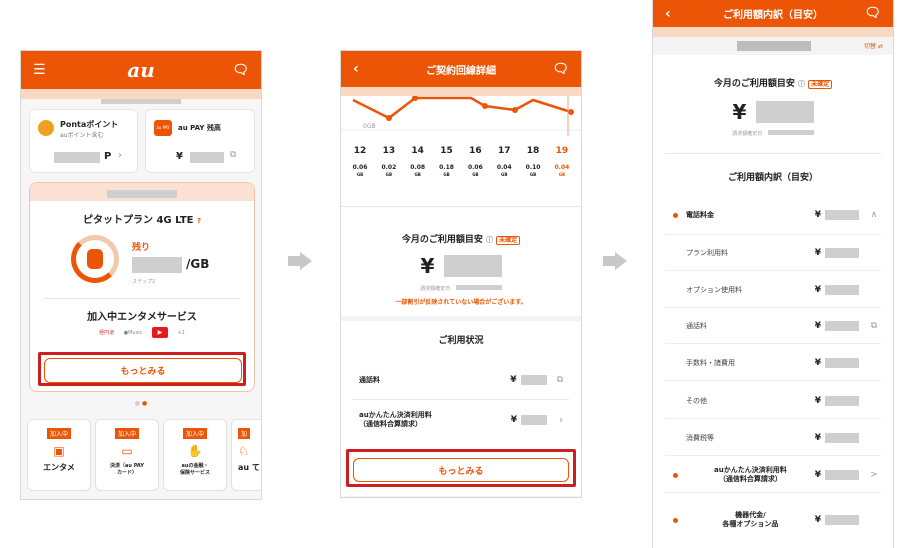  What do you see at coordinates (418, 171) in the screenshot?
I see `day-usage-value: 0.08 GB` at bounding box center [418, 171].